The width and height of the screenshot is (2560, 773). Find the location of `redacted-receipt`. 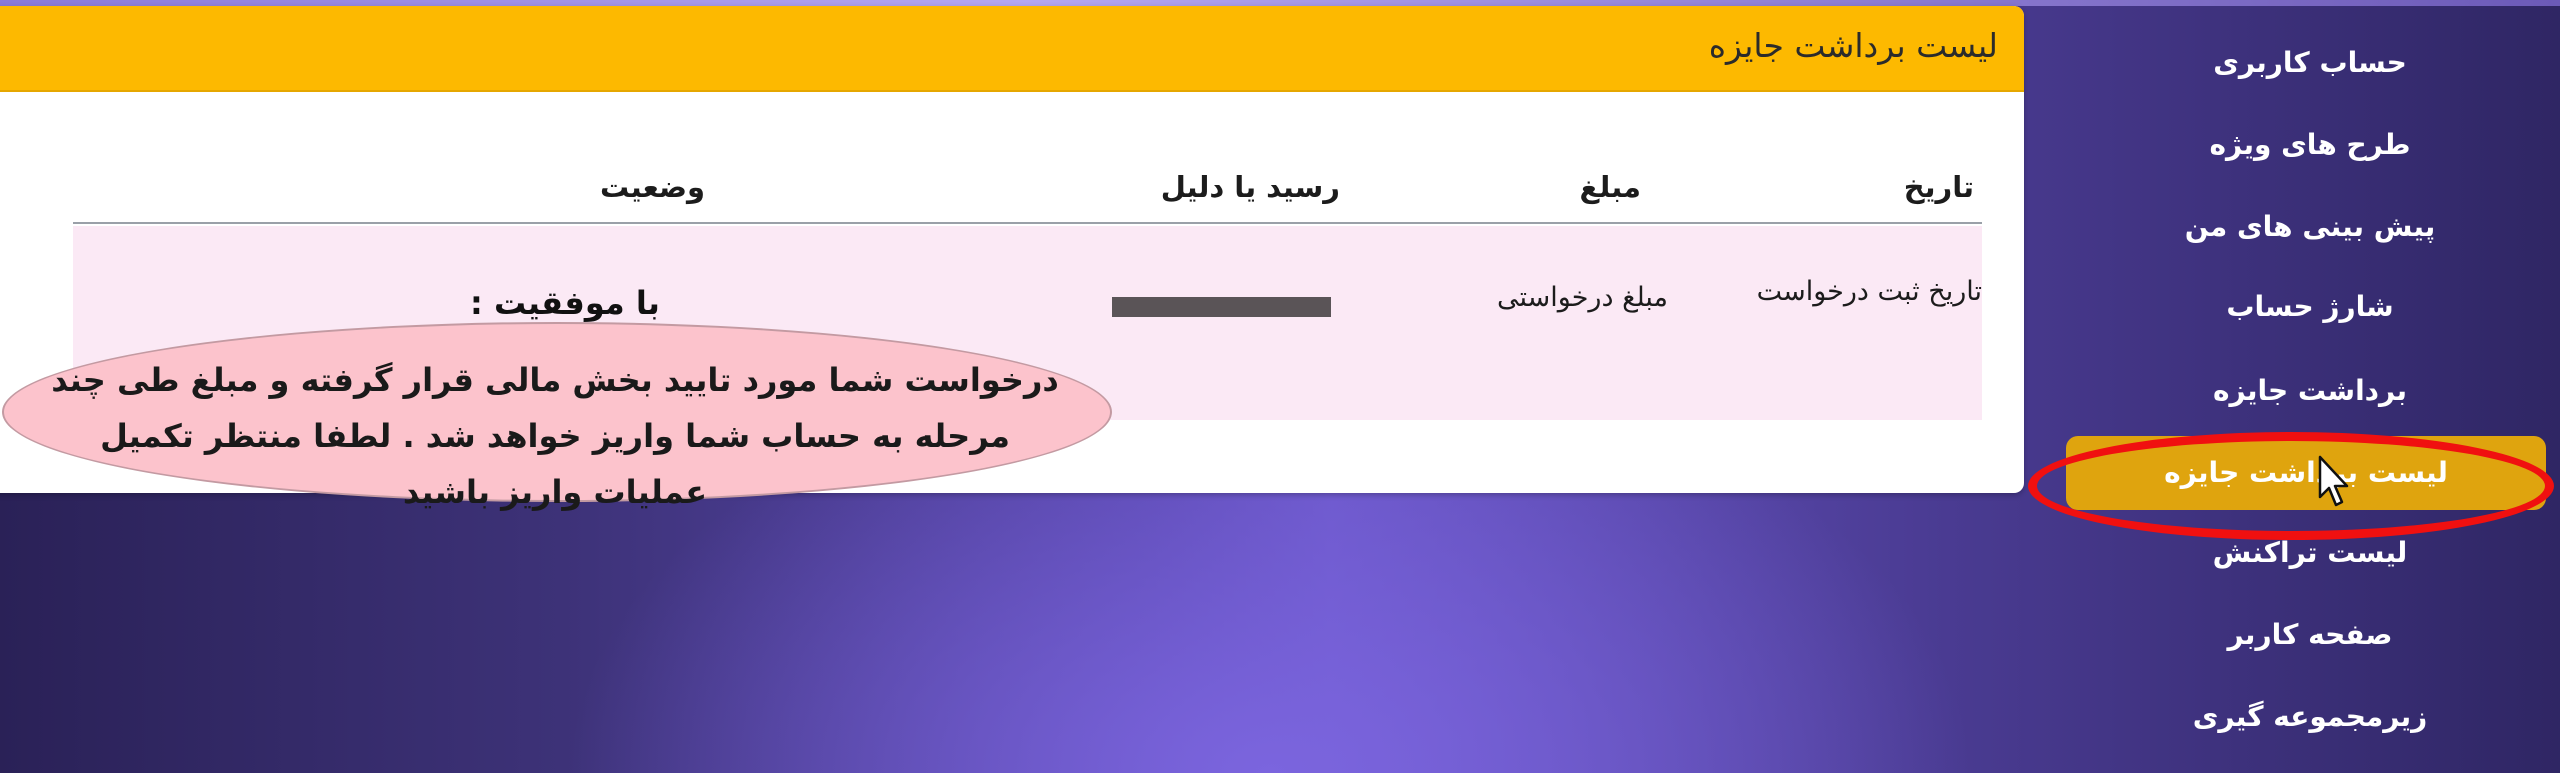

redacted-receipt is located at coordinates (1221, 307).